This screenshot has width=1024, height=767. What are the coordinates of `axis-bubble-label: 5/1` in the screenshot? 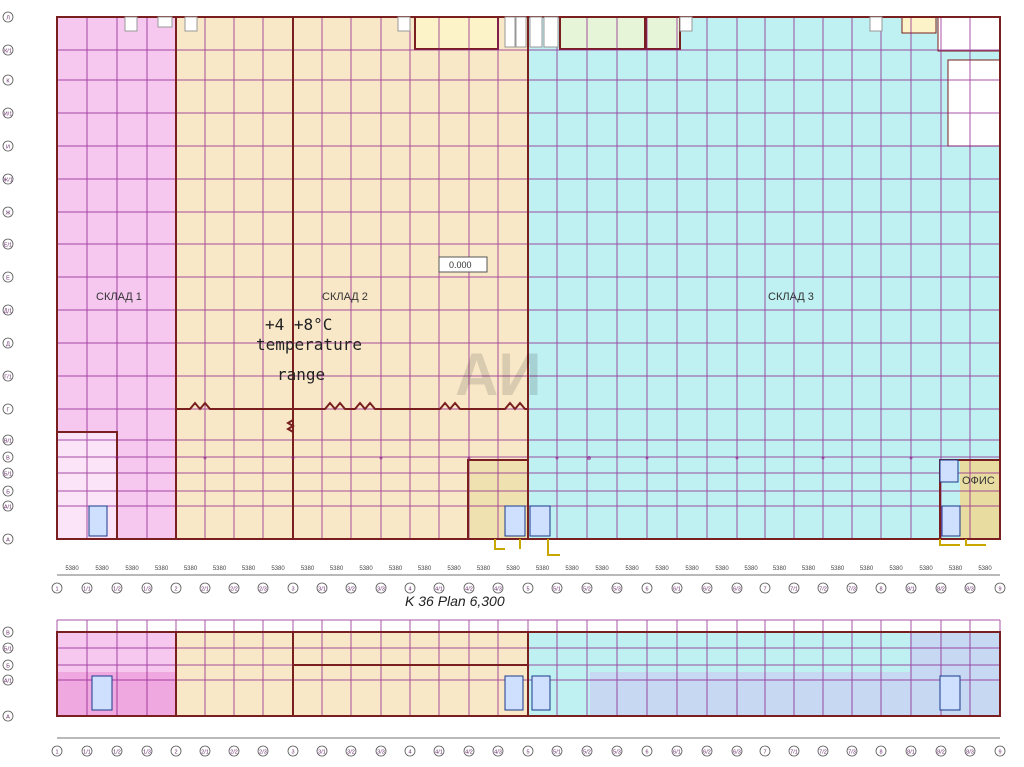 It's located at (557, 590).